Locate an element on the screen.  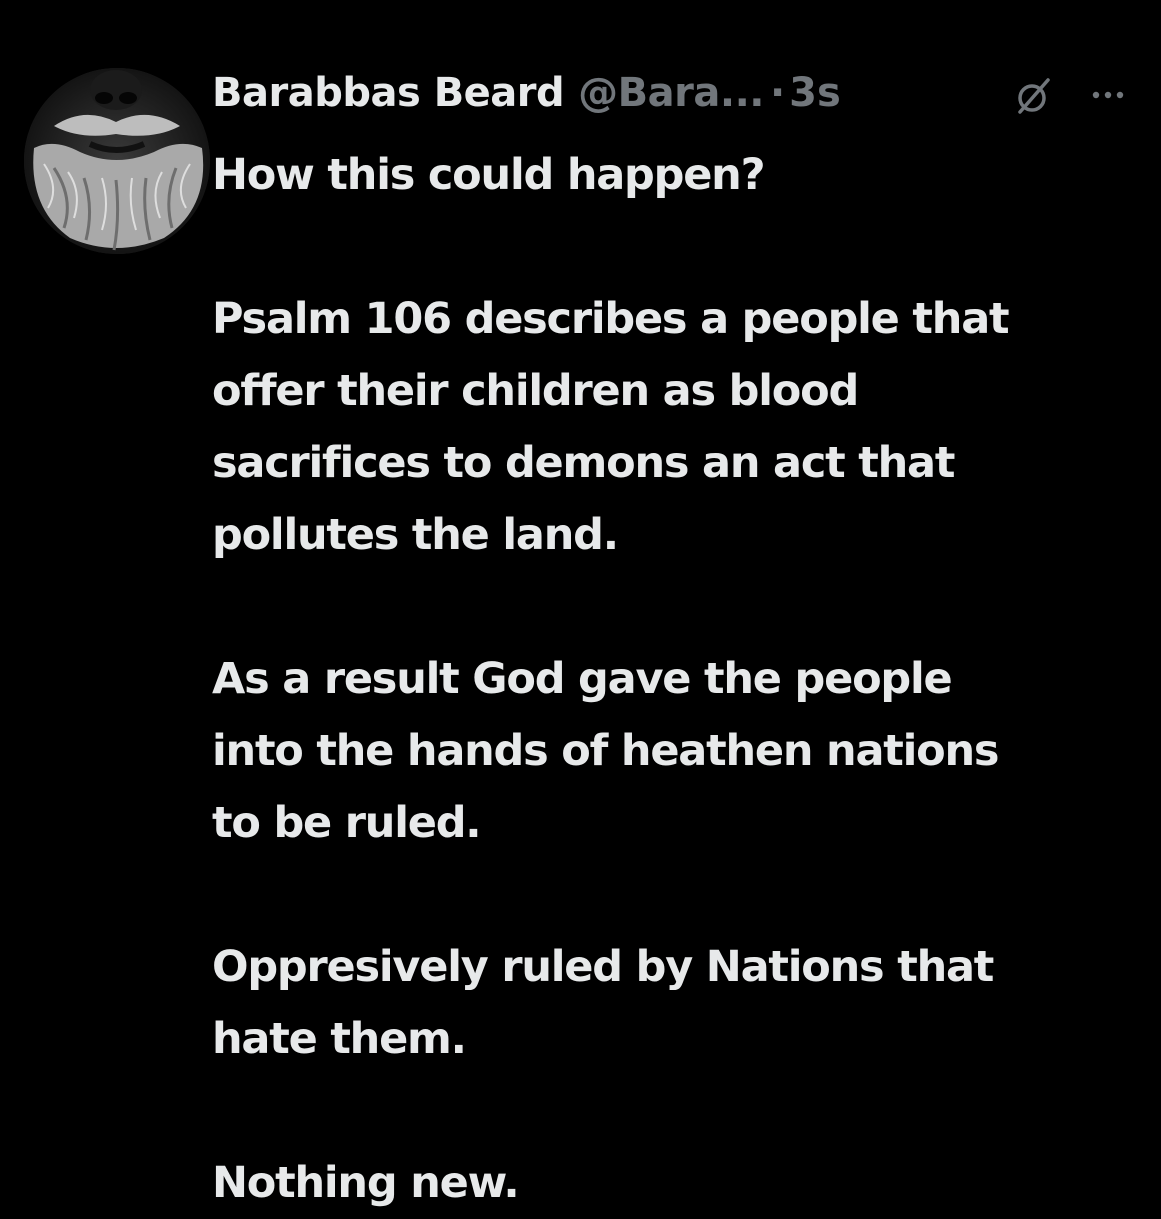
timestamp: 3s is located at coordinates (815, 93).